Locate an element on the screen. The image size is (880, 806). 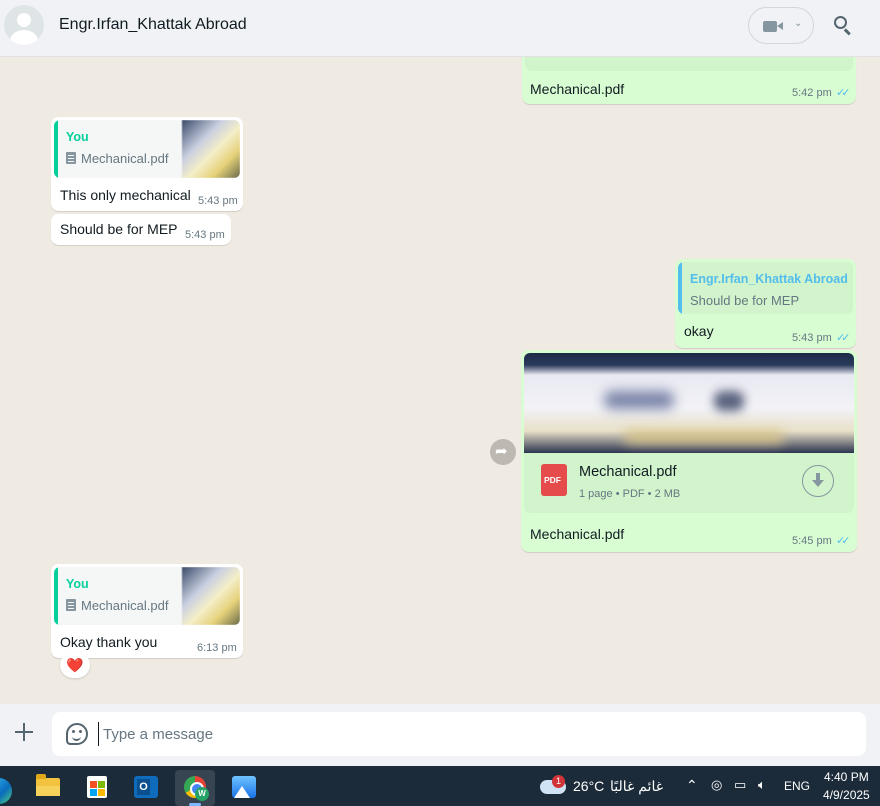
contact-name: Engr.Irfan_Khattak Abroad is located at coordinates (153, 25).